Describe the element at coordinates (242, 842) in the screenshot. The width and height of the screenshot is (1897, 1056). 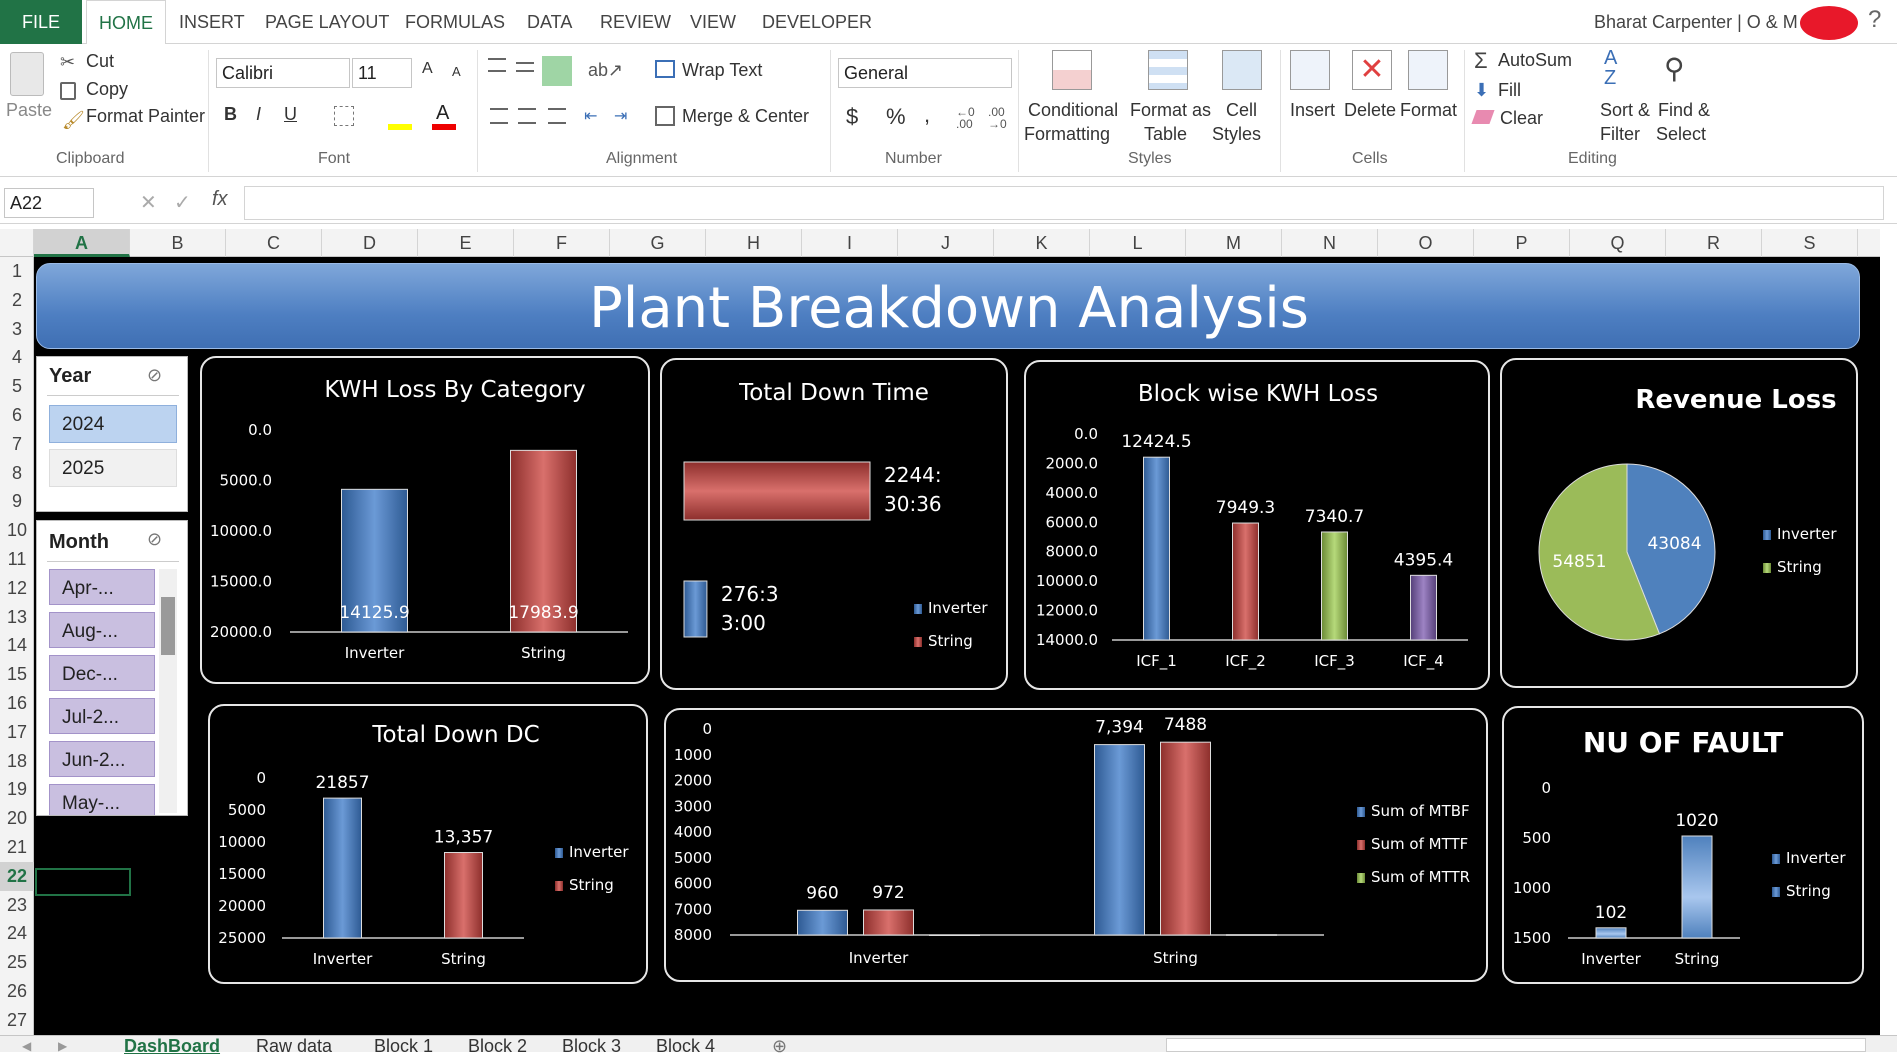
I see `y-tick-label: 10000` at that location.